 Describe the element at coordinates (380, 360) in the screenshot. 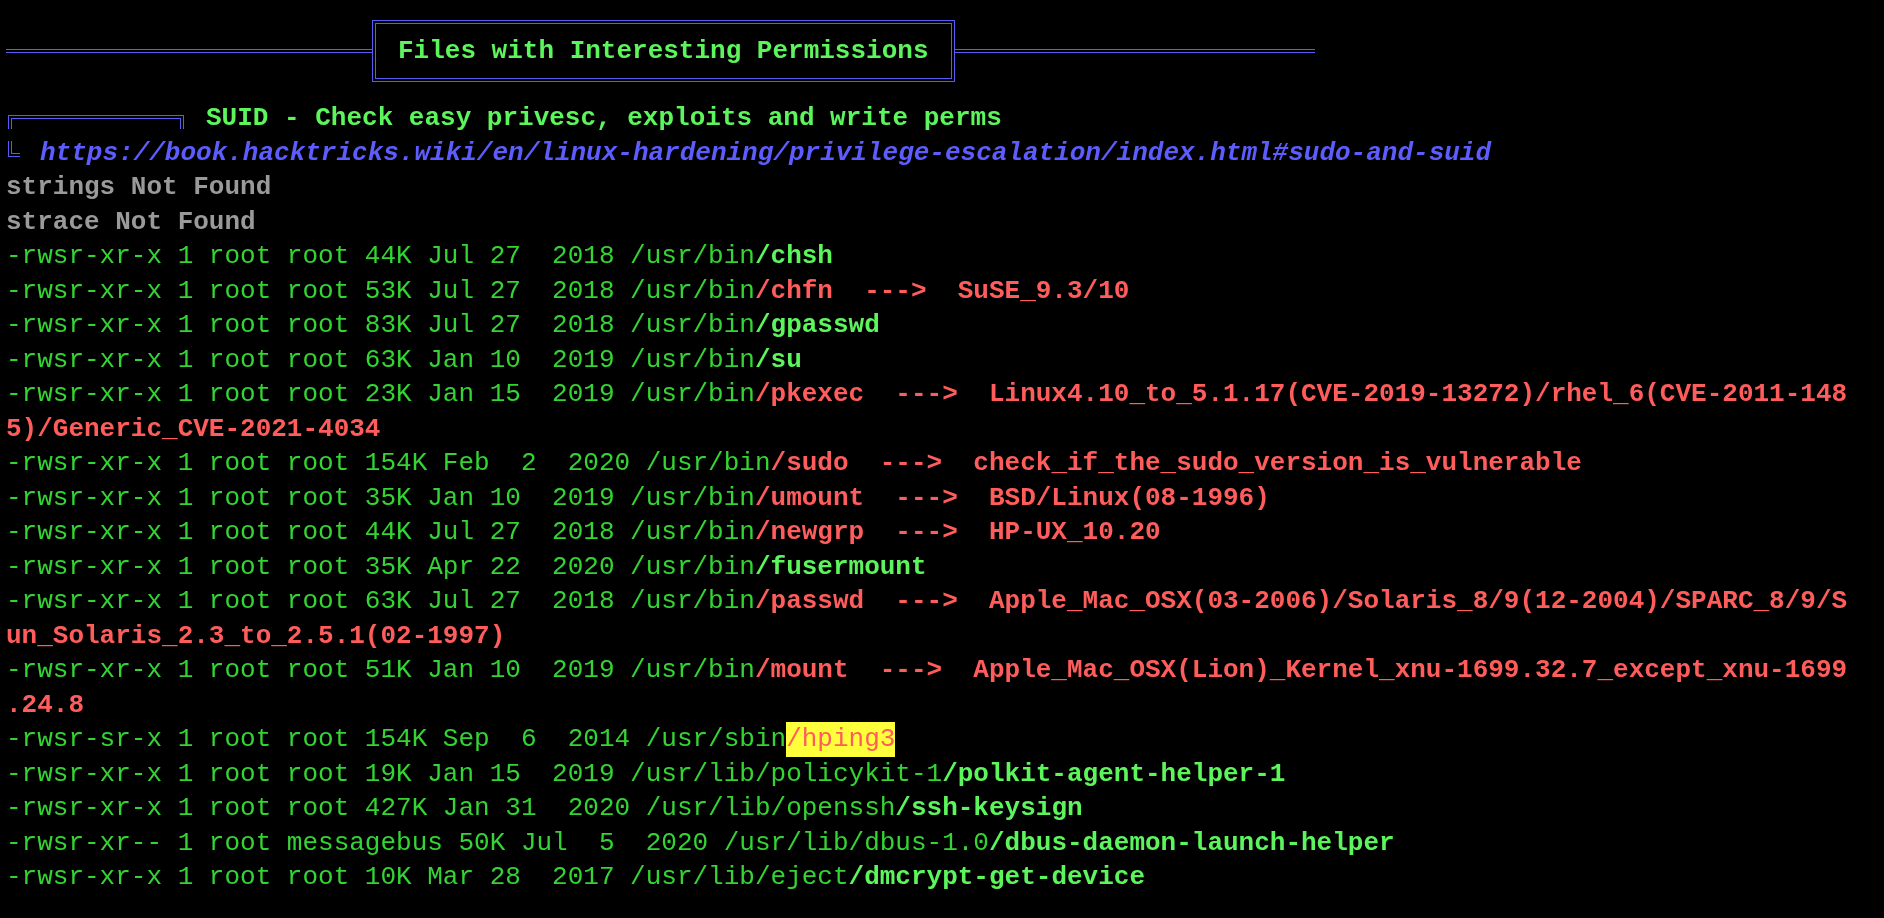

I see `file-listing: -rwsr-xr-x 1 root root 63K Jan 10 2019 /usr/bin` at that location.